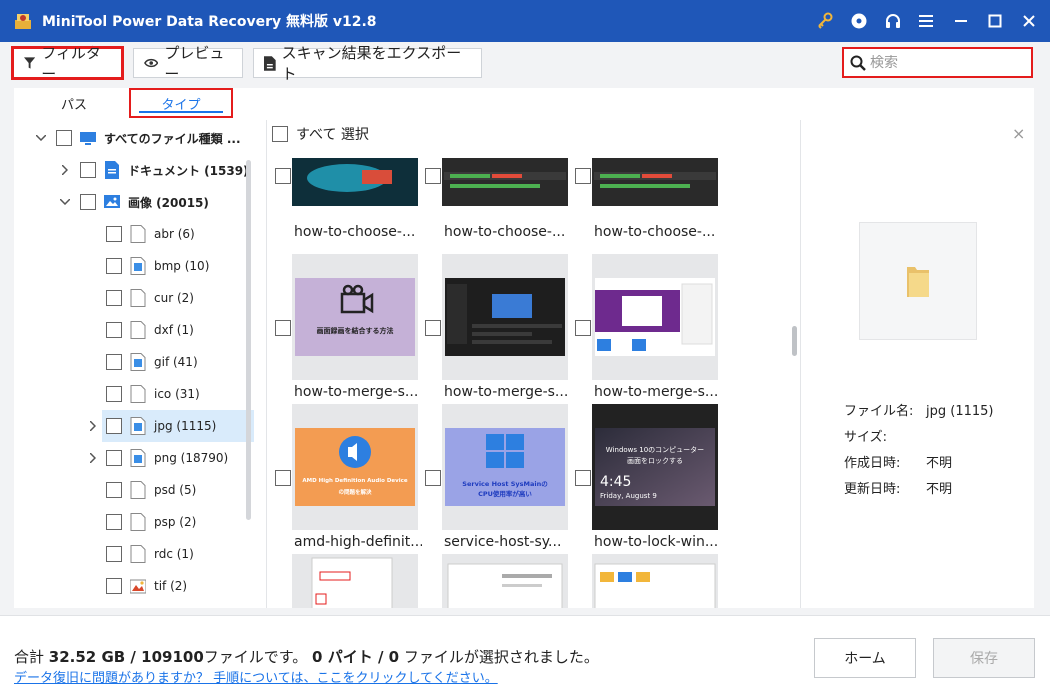 This screenshot has height=700, width=1050. Describe the element at coordinates (188, 63) in the screenshot. I see `preview-button: プレビュー` at that location.